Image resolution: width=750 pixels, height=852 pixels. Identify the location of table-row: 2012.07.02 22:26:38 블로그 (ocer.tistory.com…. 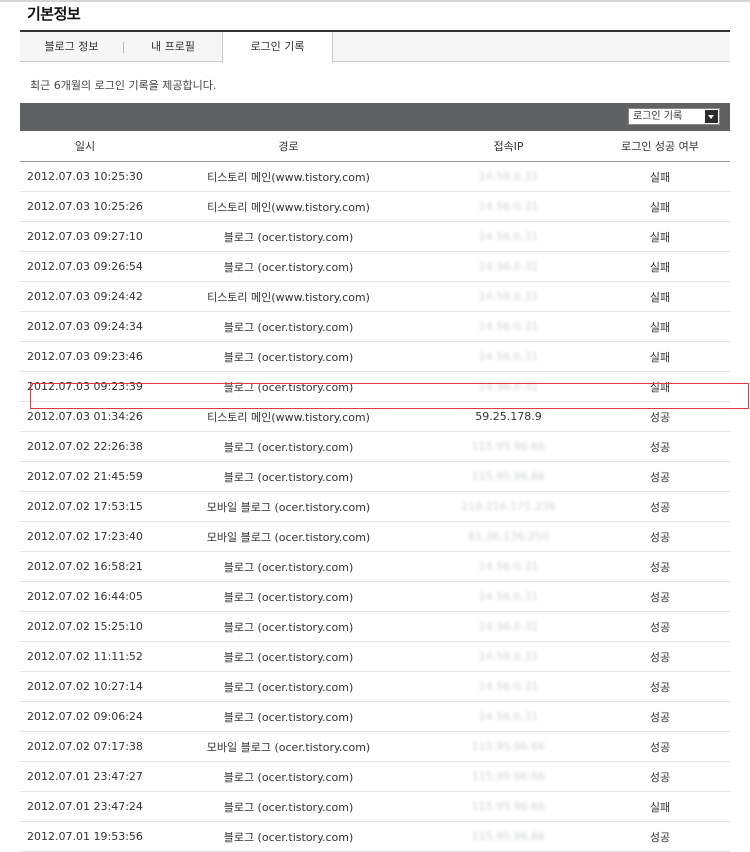
(375, 446).